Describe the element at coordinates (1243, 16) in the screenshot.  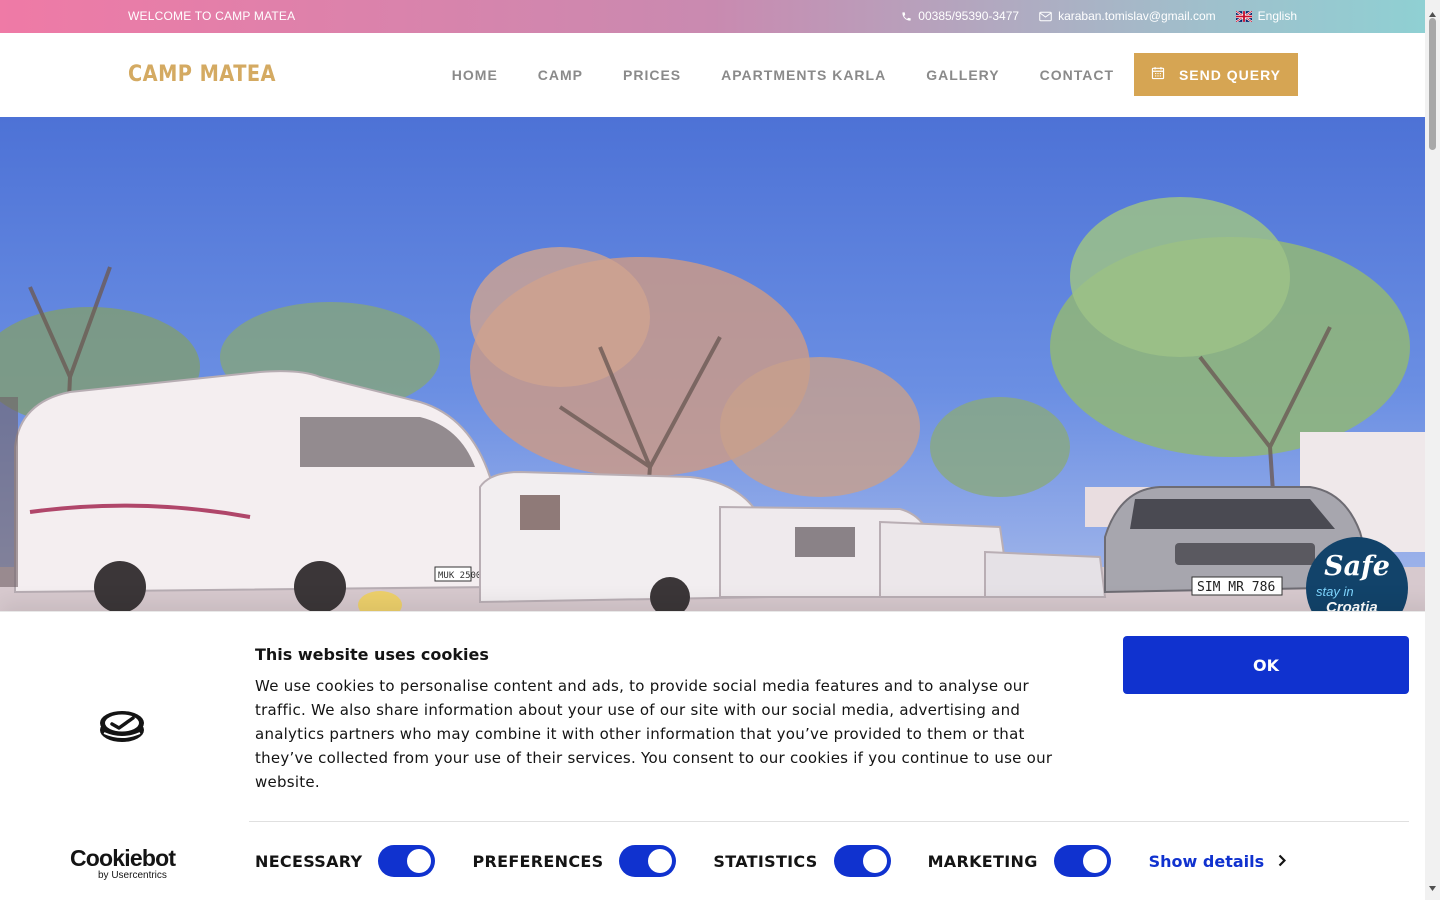
I see `uk-flag-icon` at that location.